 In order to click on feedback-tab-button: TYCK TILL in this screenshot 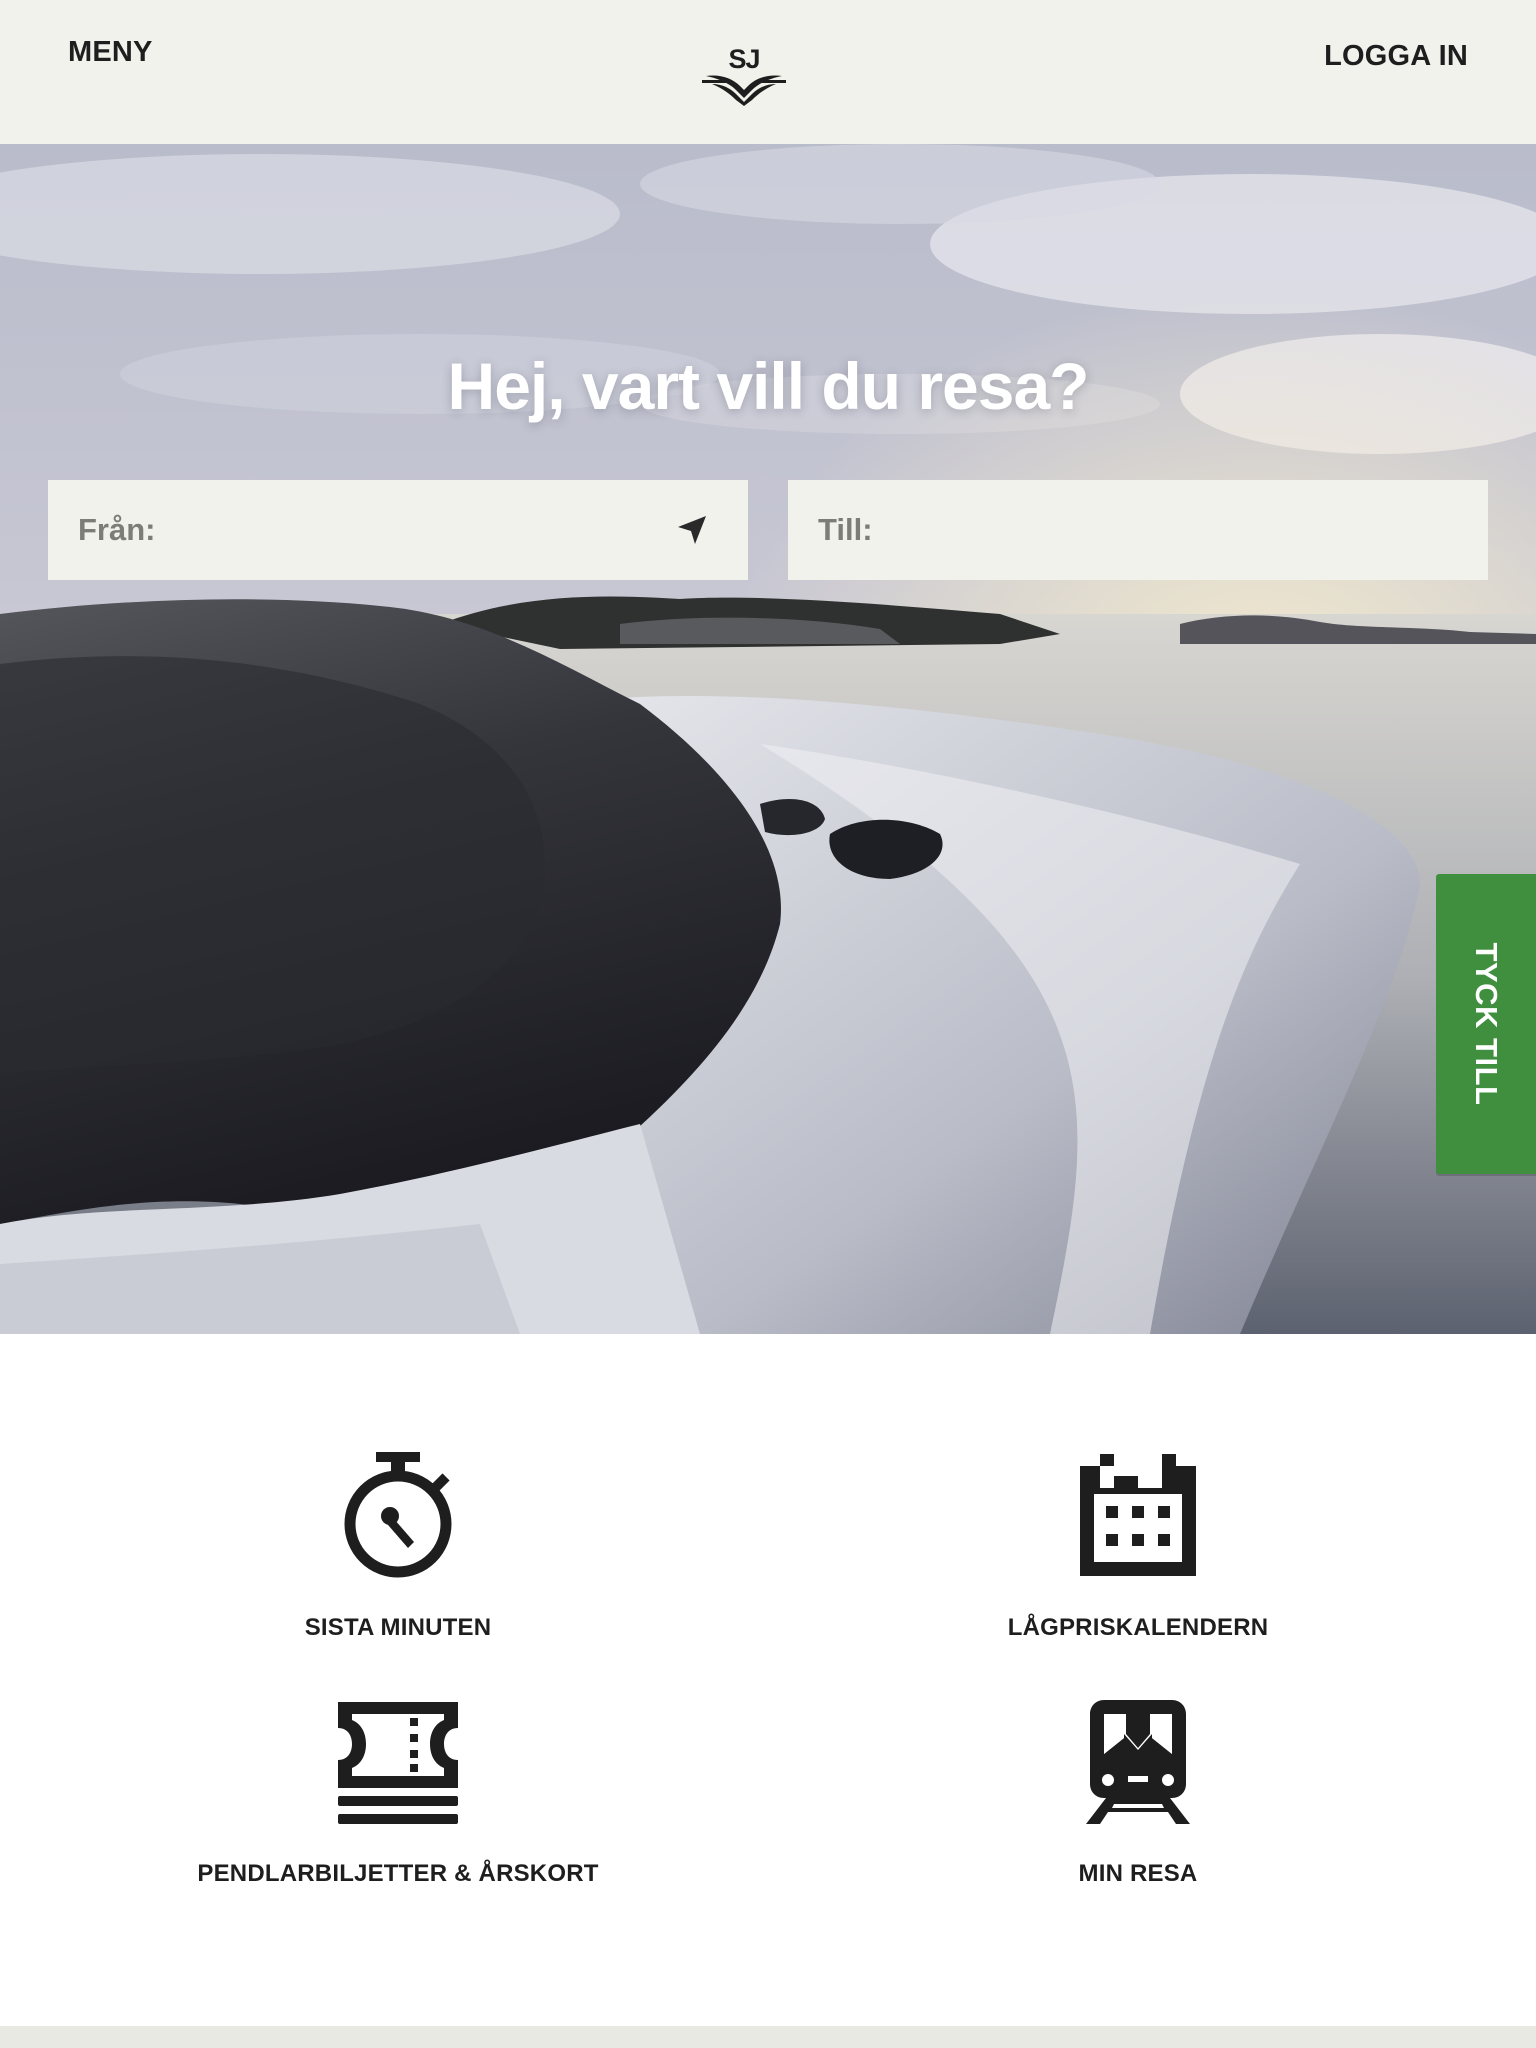, I will do `click(1486, 1024)`.